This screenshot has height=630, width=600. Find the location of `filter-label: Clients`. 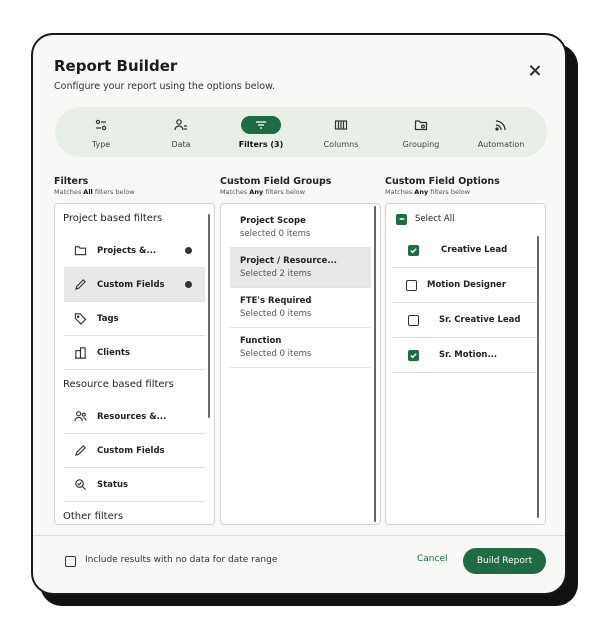

filter-label: Clients is located at coordinates (114, 352).